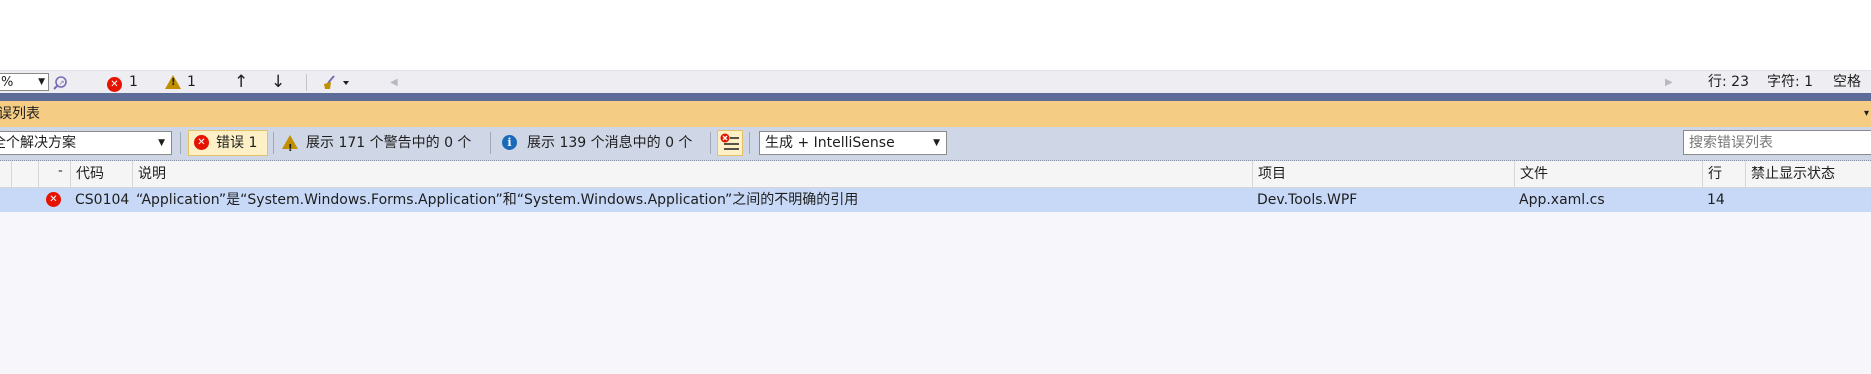  Describe the element at coordinates (1383, 174) in the screenshot. I see `column-project: 项目` at that location.